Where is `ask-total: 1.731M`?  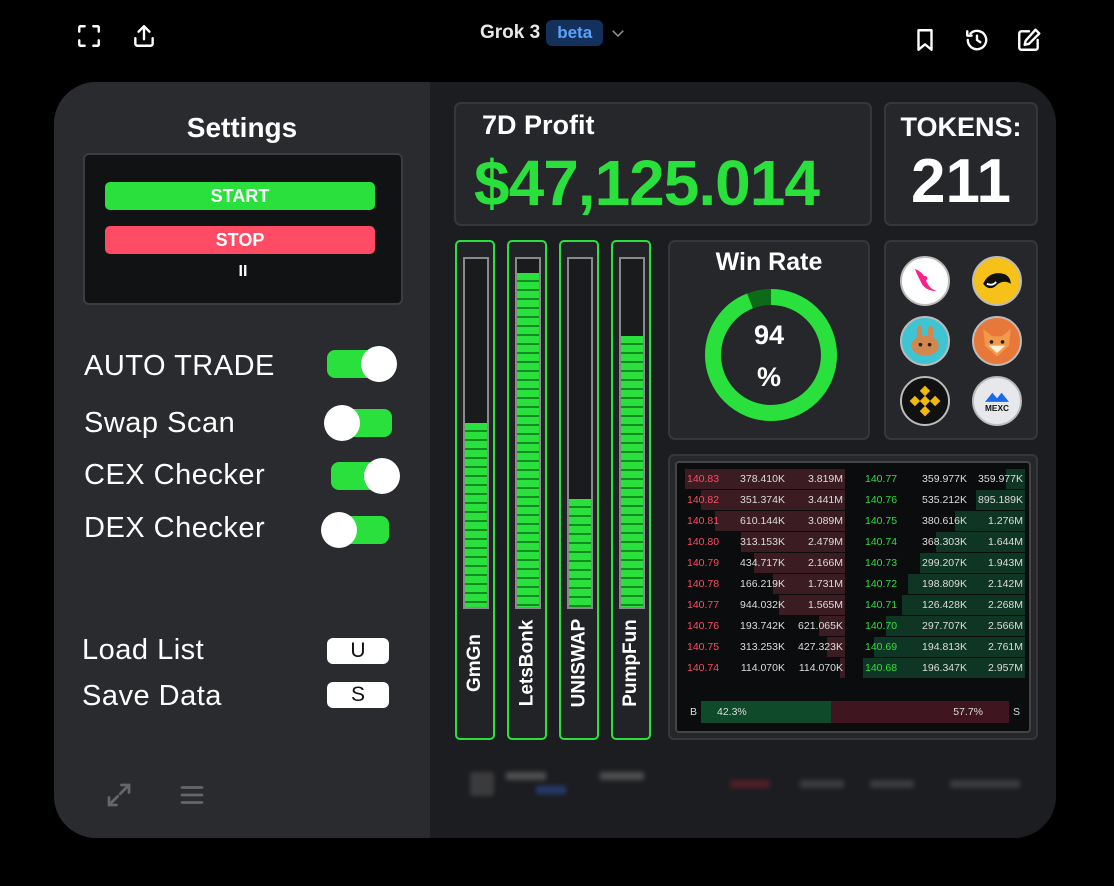
ask-total: 1.731M is located at coordinates (825, 584).